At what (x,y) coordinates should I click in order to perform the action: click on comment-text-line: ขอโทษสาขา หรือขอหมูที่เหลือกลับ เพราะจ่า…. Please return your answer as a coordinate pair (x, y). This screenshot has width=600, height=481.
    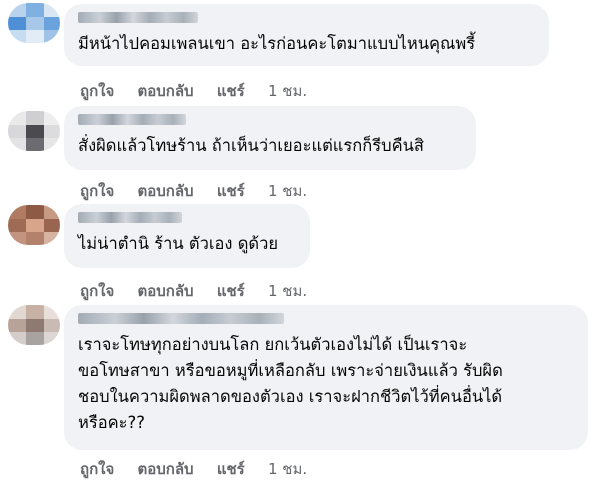
    Looking at the image, I should click on (290, 370).